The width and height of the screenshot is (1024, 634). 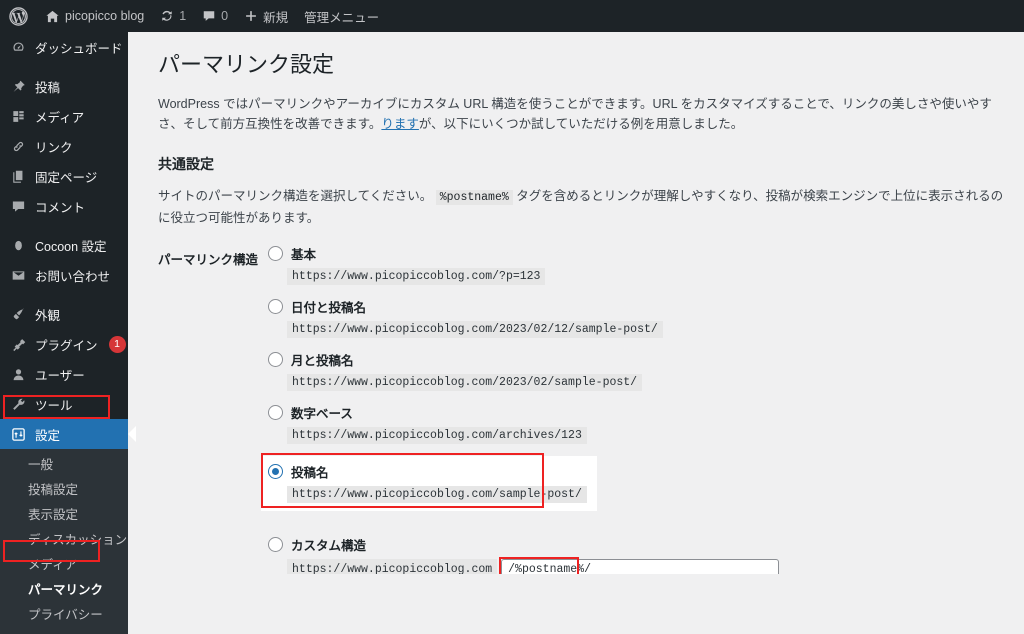 I want to click on sidebar-label: メディア, so click(x=60, y=117).